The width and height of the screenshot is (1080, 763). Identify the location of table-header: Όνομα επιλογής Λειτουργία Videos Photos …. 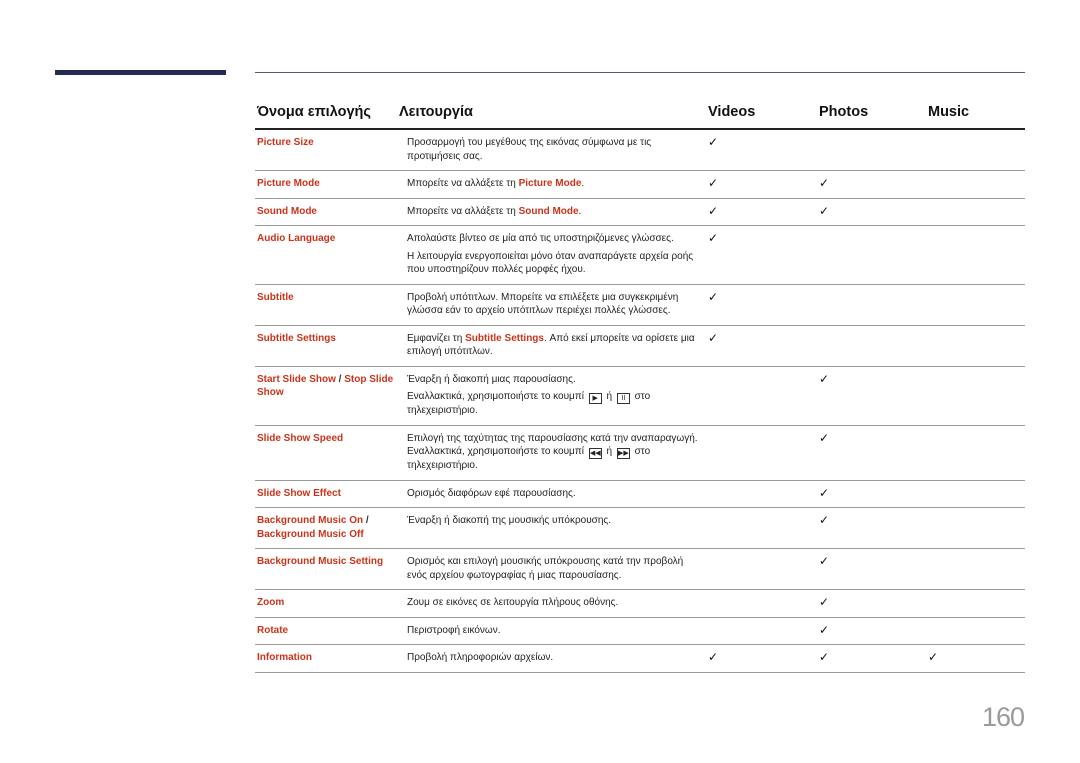
(640, 113).